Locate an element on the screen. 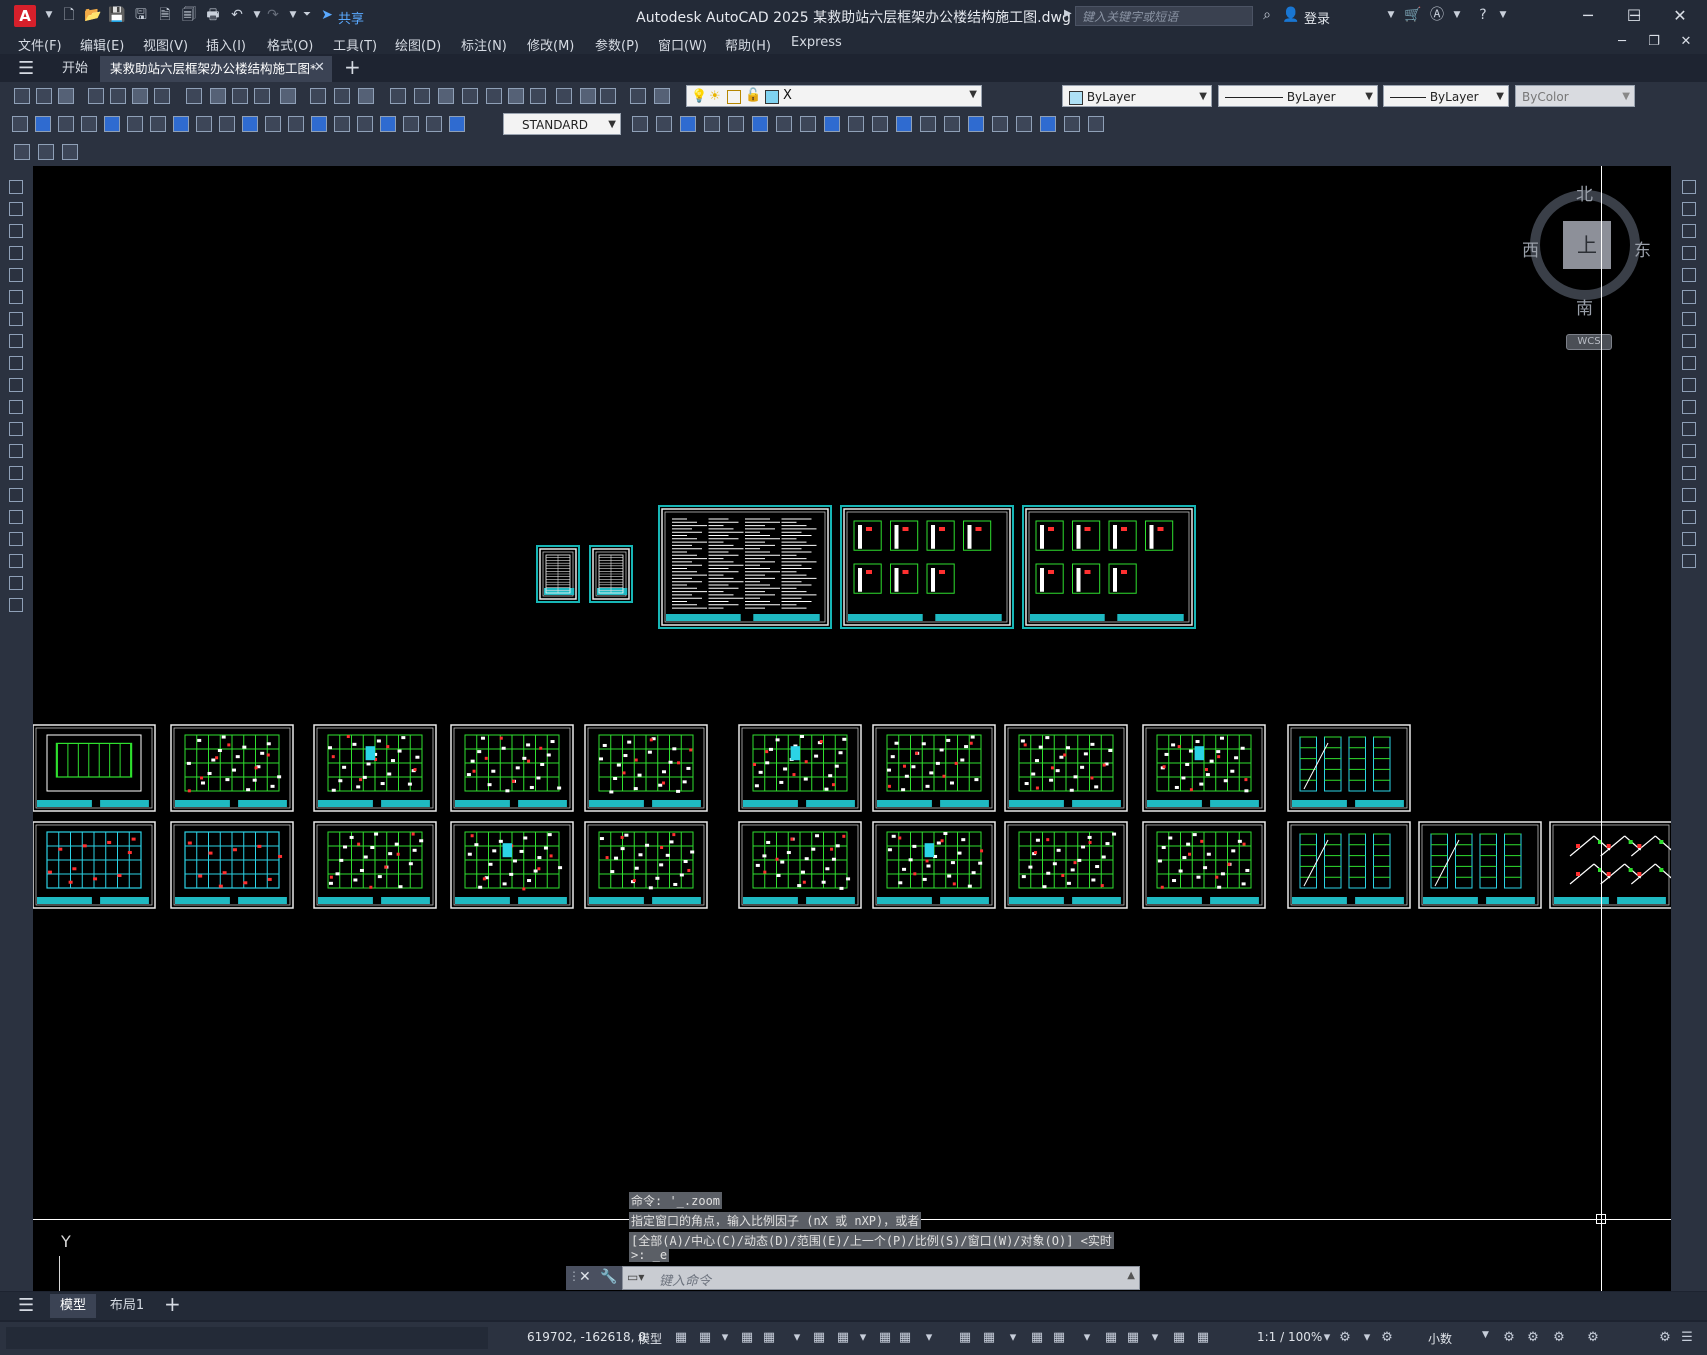 This screenshot has width=1707, height=1355. rectangle-icon is located at coordinates (16, 275).